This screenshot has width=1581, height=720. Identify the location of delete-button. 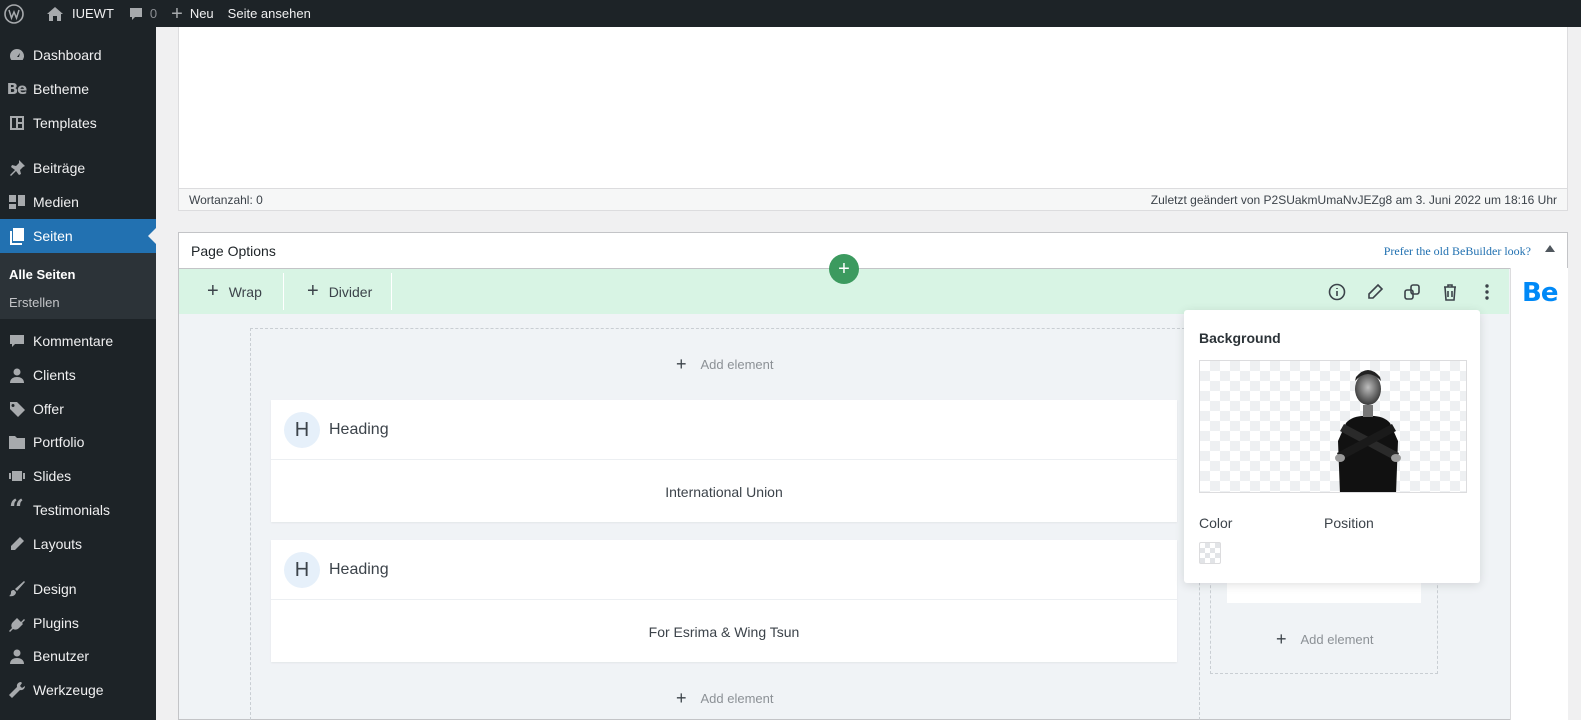
(1450, 291).